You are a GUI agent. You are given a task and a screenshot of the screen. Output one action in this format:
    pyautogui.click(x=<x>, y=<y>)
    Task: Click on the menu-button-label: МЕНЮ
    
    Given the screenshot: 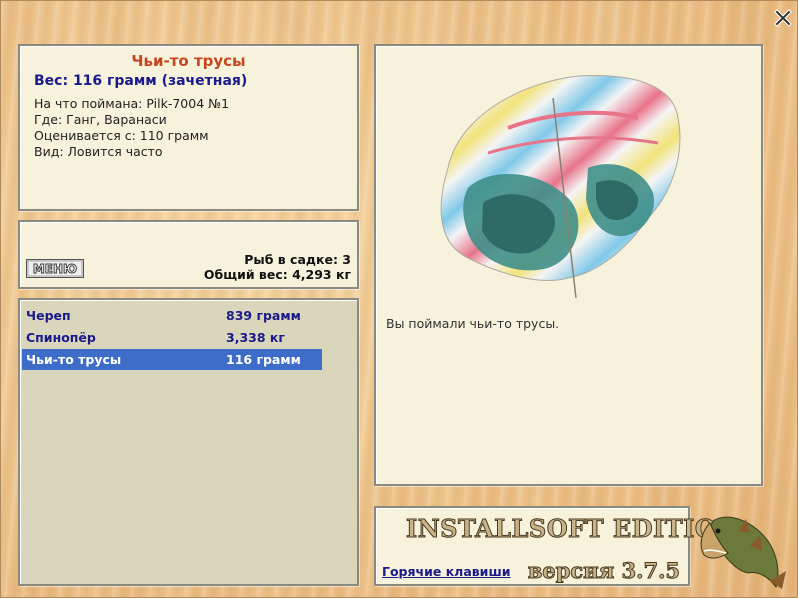 What is the action you would take?
    pyautogui.click(x=55, y=269)
    